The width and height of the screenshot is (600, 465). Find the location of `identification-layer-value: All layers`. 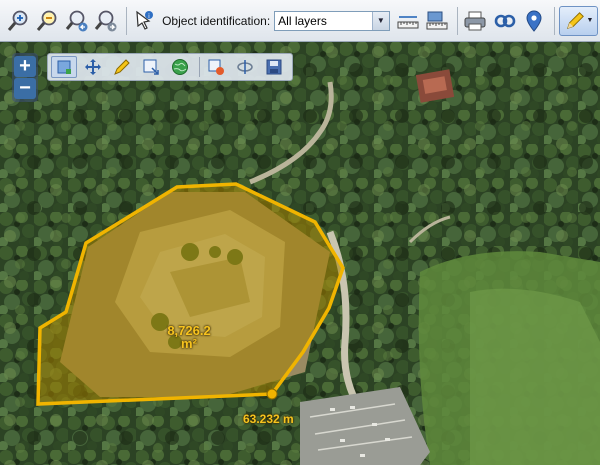

identification-layer-value: All layers is located at coordinates (302, 20).